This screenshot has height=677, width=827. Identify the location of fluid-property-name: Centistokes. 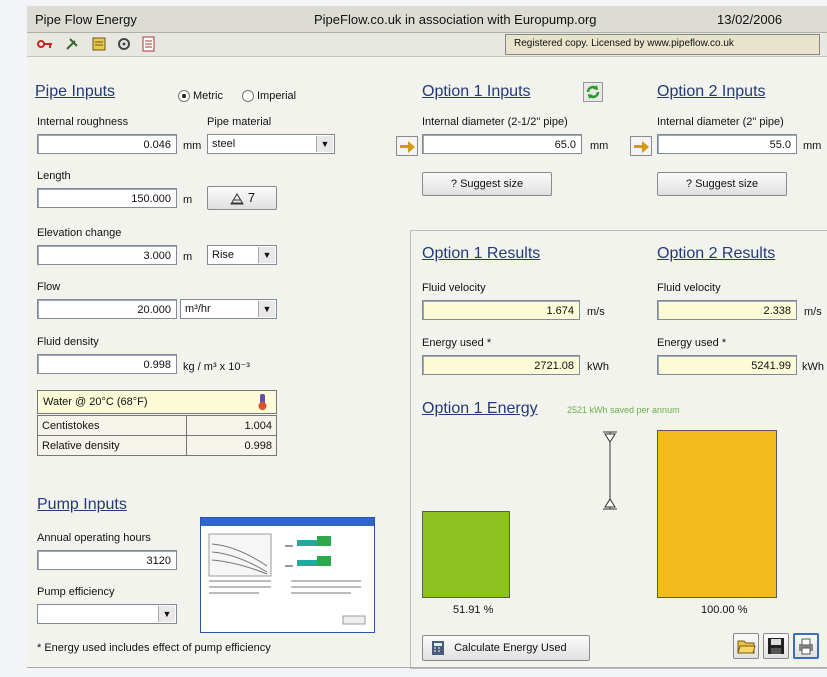
(112, 425).